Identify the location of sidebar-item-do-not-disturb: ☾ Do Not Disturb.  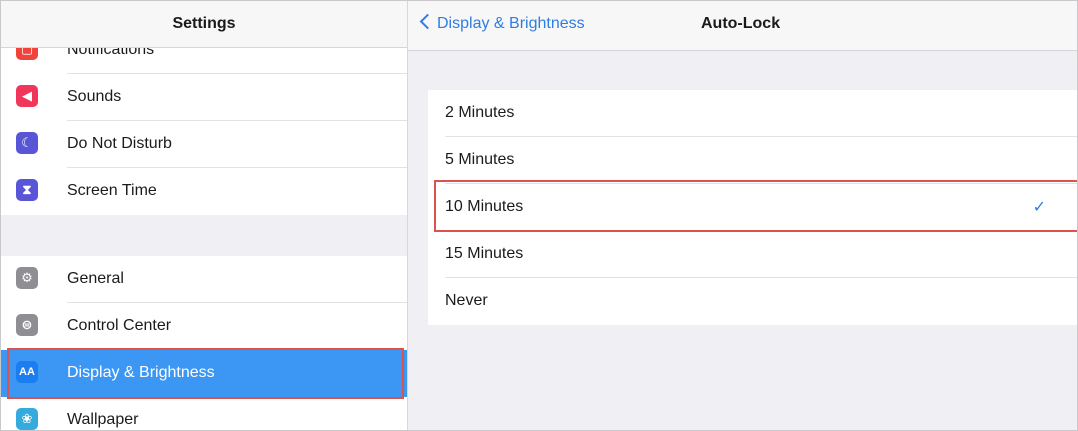
(204, 144).